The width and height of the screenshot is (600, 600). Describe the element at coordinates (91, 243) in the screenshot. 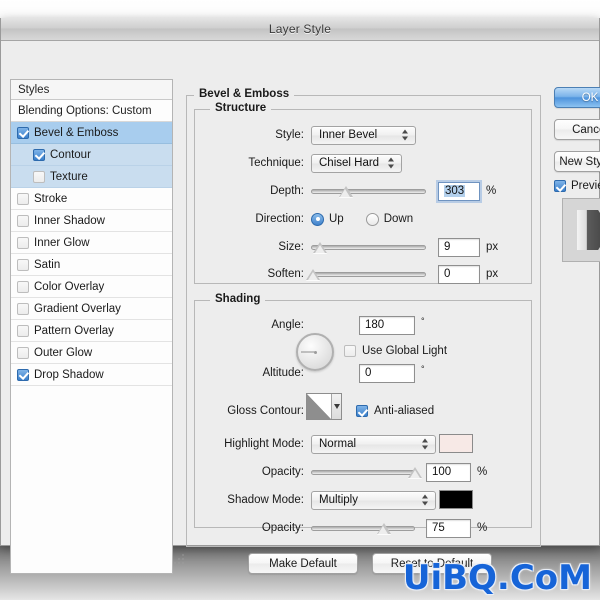

I see `style-row-inner-glow: Inner Glow` at that location.